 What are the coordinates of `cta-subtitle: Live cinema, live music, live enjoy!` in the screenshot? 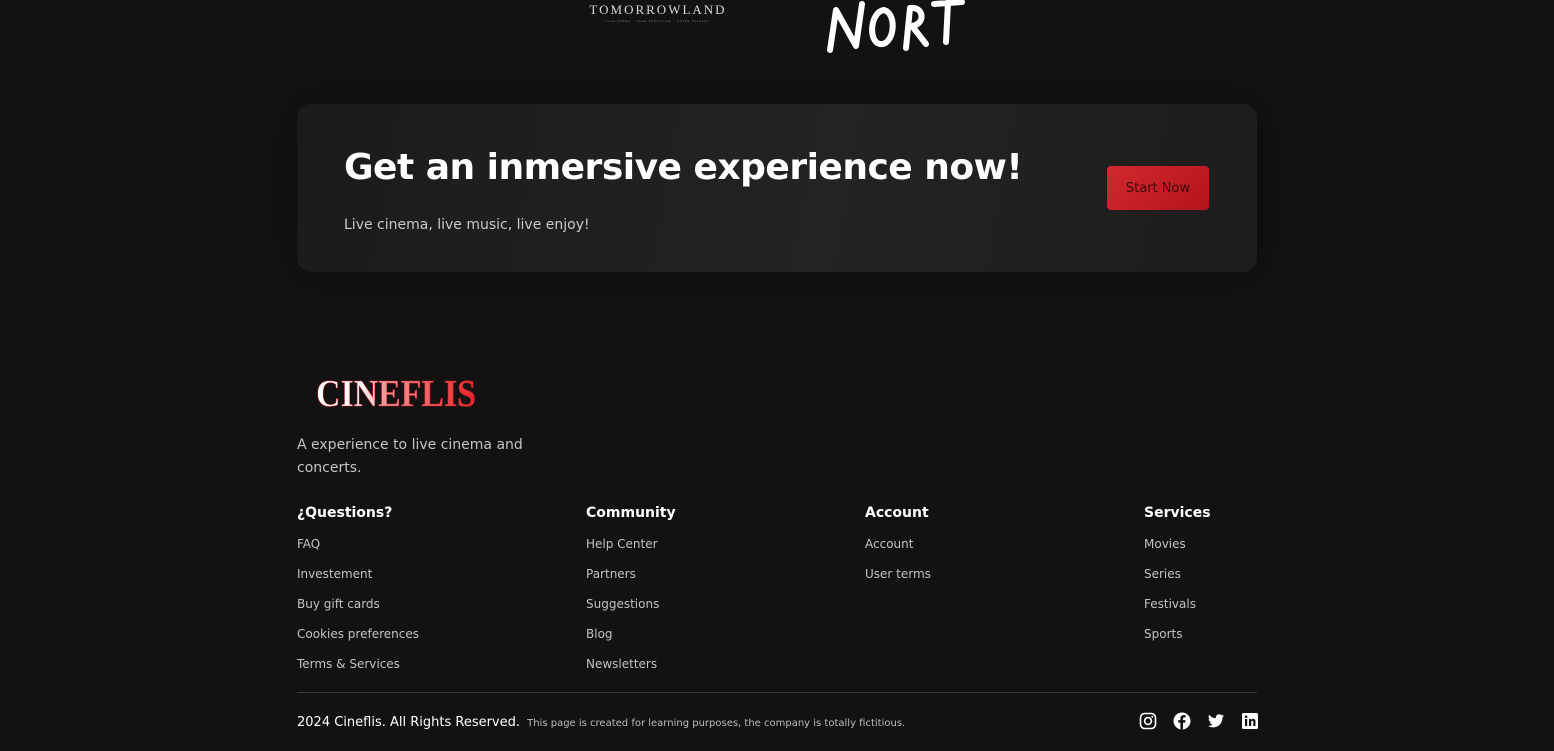 It's located at (467, 225).